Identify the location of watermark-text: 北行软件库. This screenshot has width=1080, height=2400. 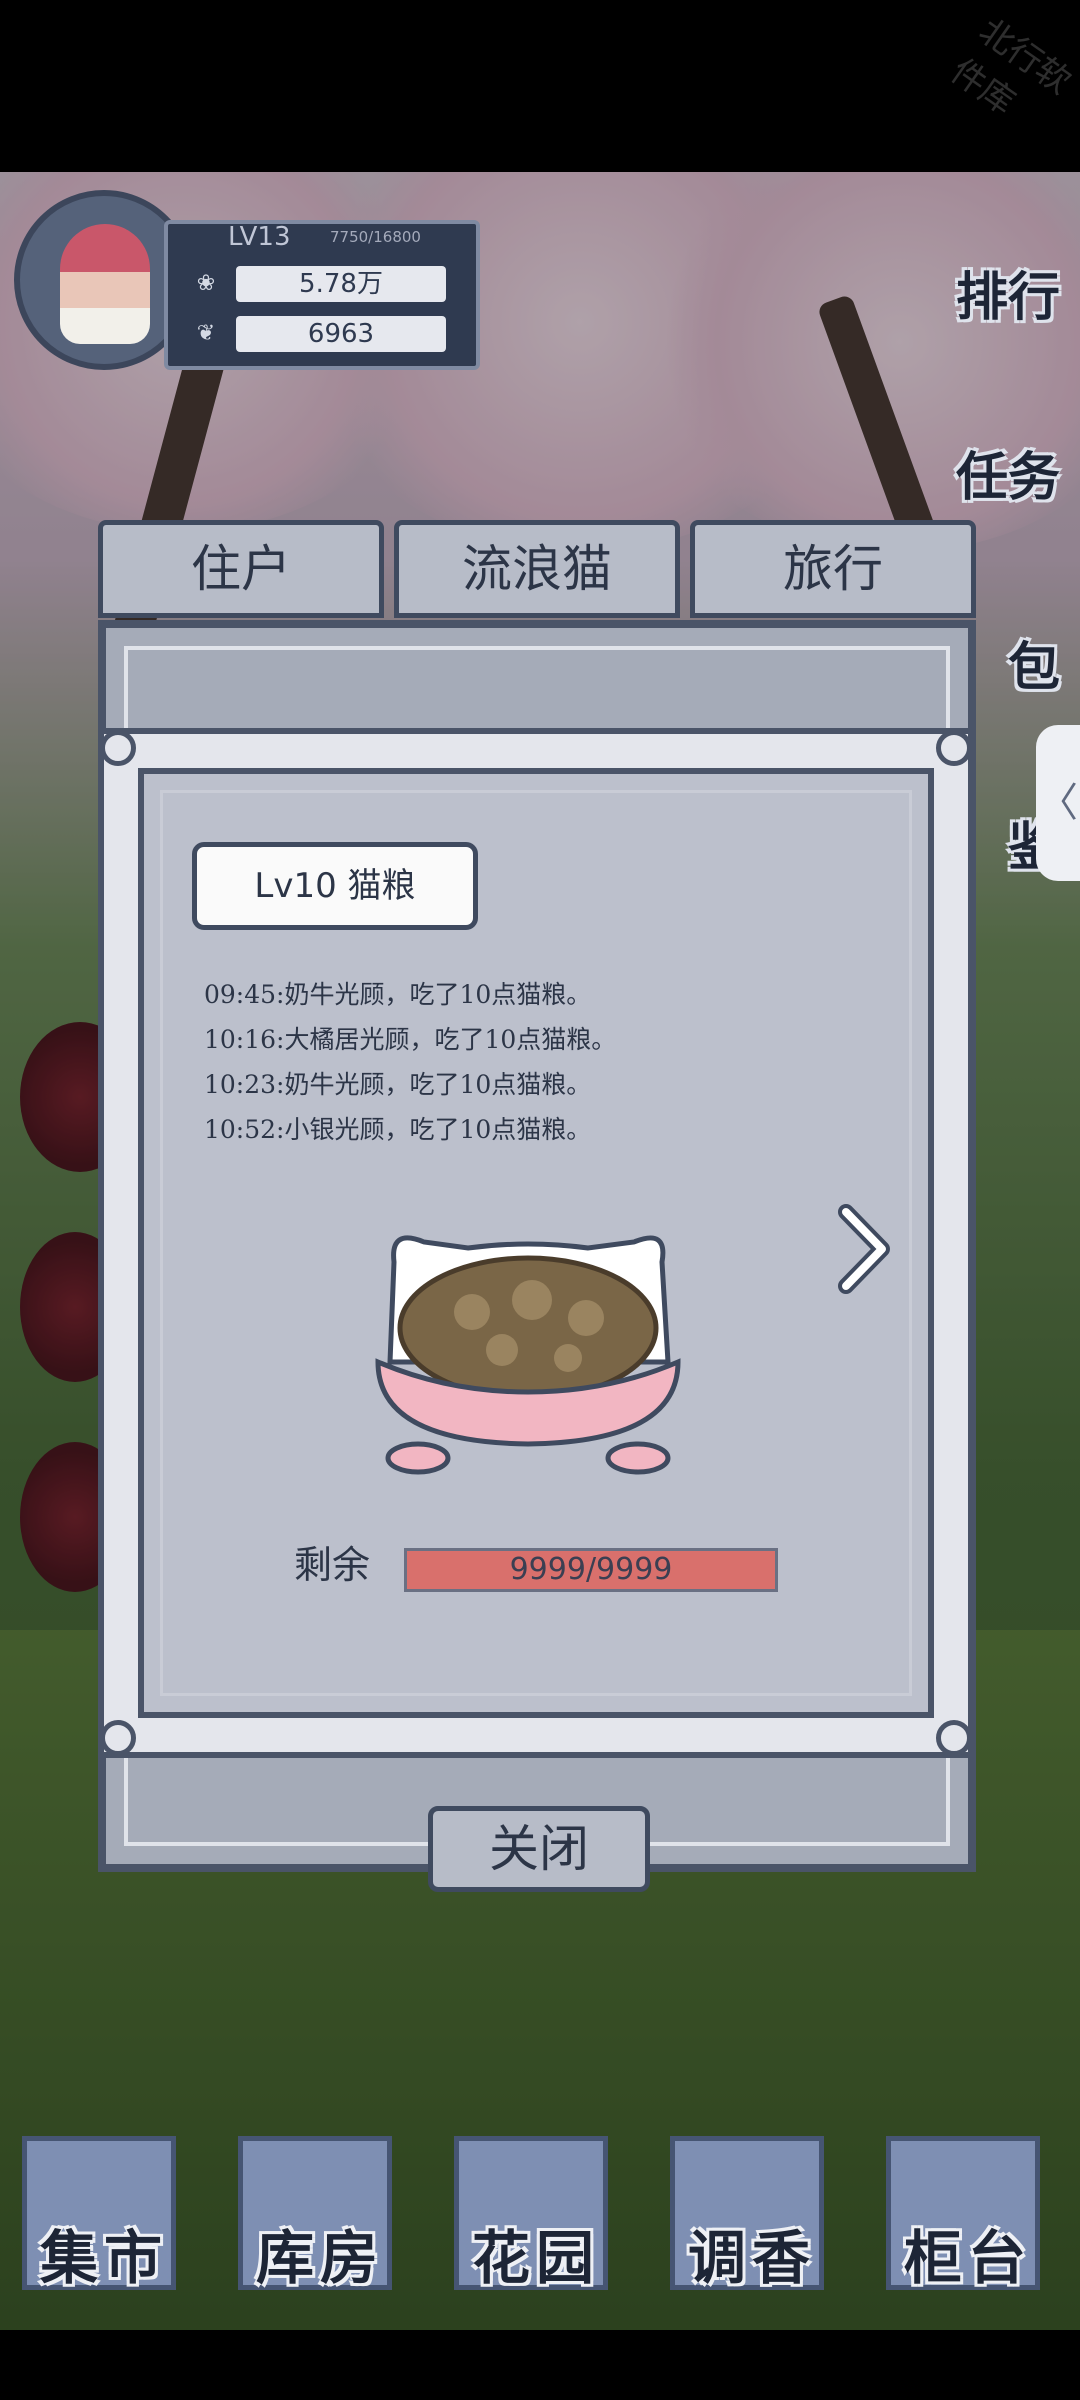
(1010, 67).